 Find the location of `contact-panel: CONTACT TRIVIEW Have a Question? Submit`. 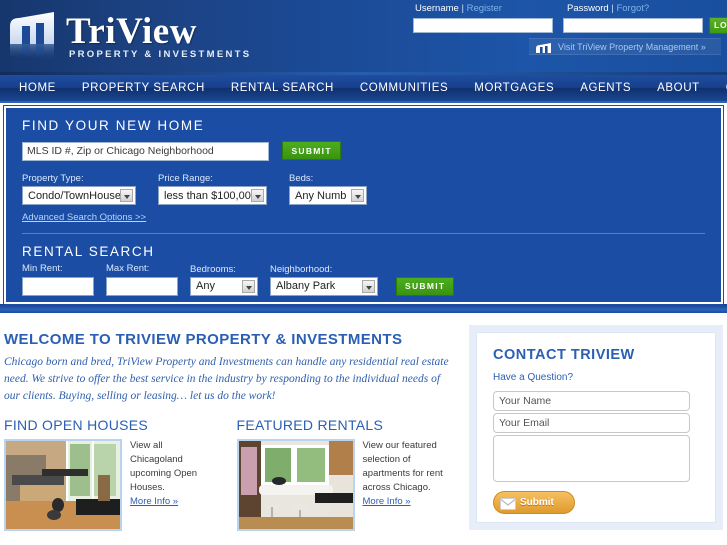

contact-panel: CONTACT TRIVIEW Have a Question? Submit is located at coordinates (596, 427).